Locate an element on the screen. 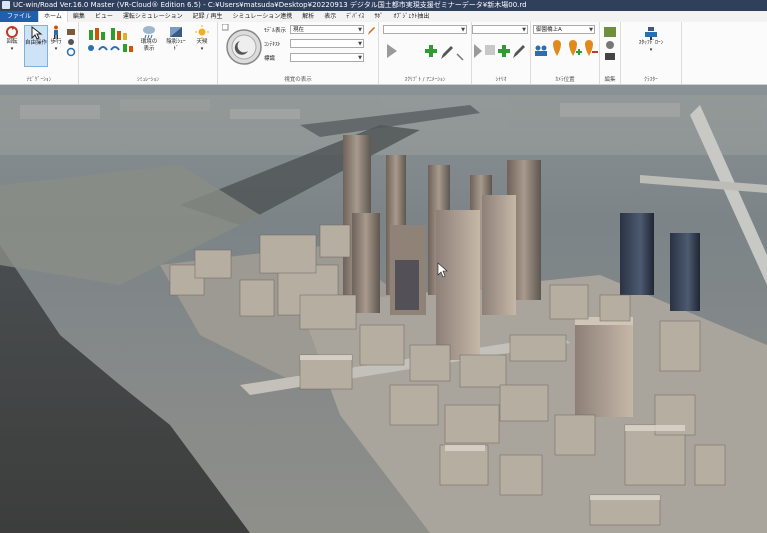 The image size is (767, 533). map-icon is located at coordinates (610, 32).